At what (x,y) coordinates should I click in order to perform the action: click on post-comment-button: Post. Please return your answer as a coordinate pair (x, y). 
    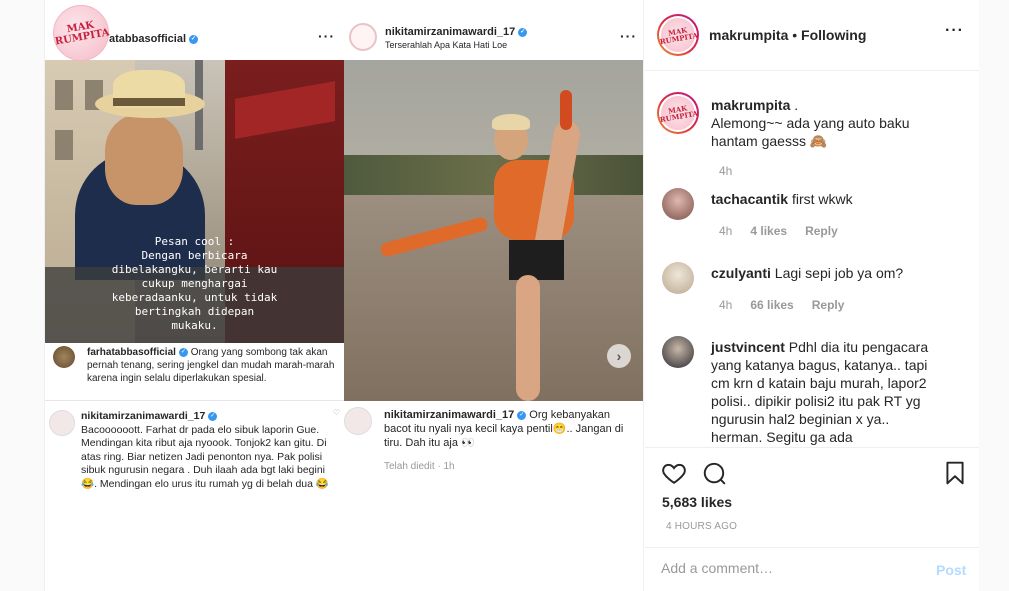
    Looking at the image, I should click on (951, 570).